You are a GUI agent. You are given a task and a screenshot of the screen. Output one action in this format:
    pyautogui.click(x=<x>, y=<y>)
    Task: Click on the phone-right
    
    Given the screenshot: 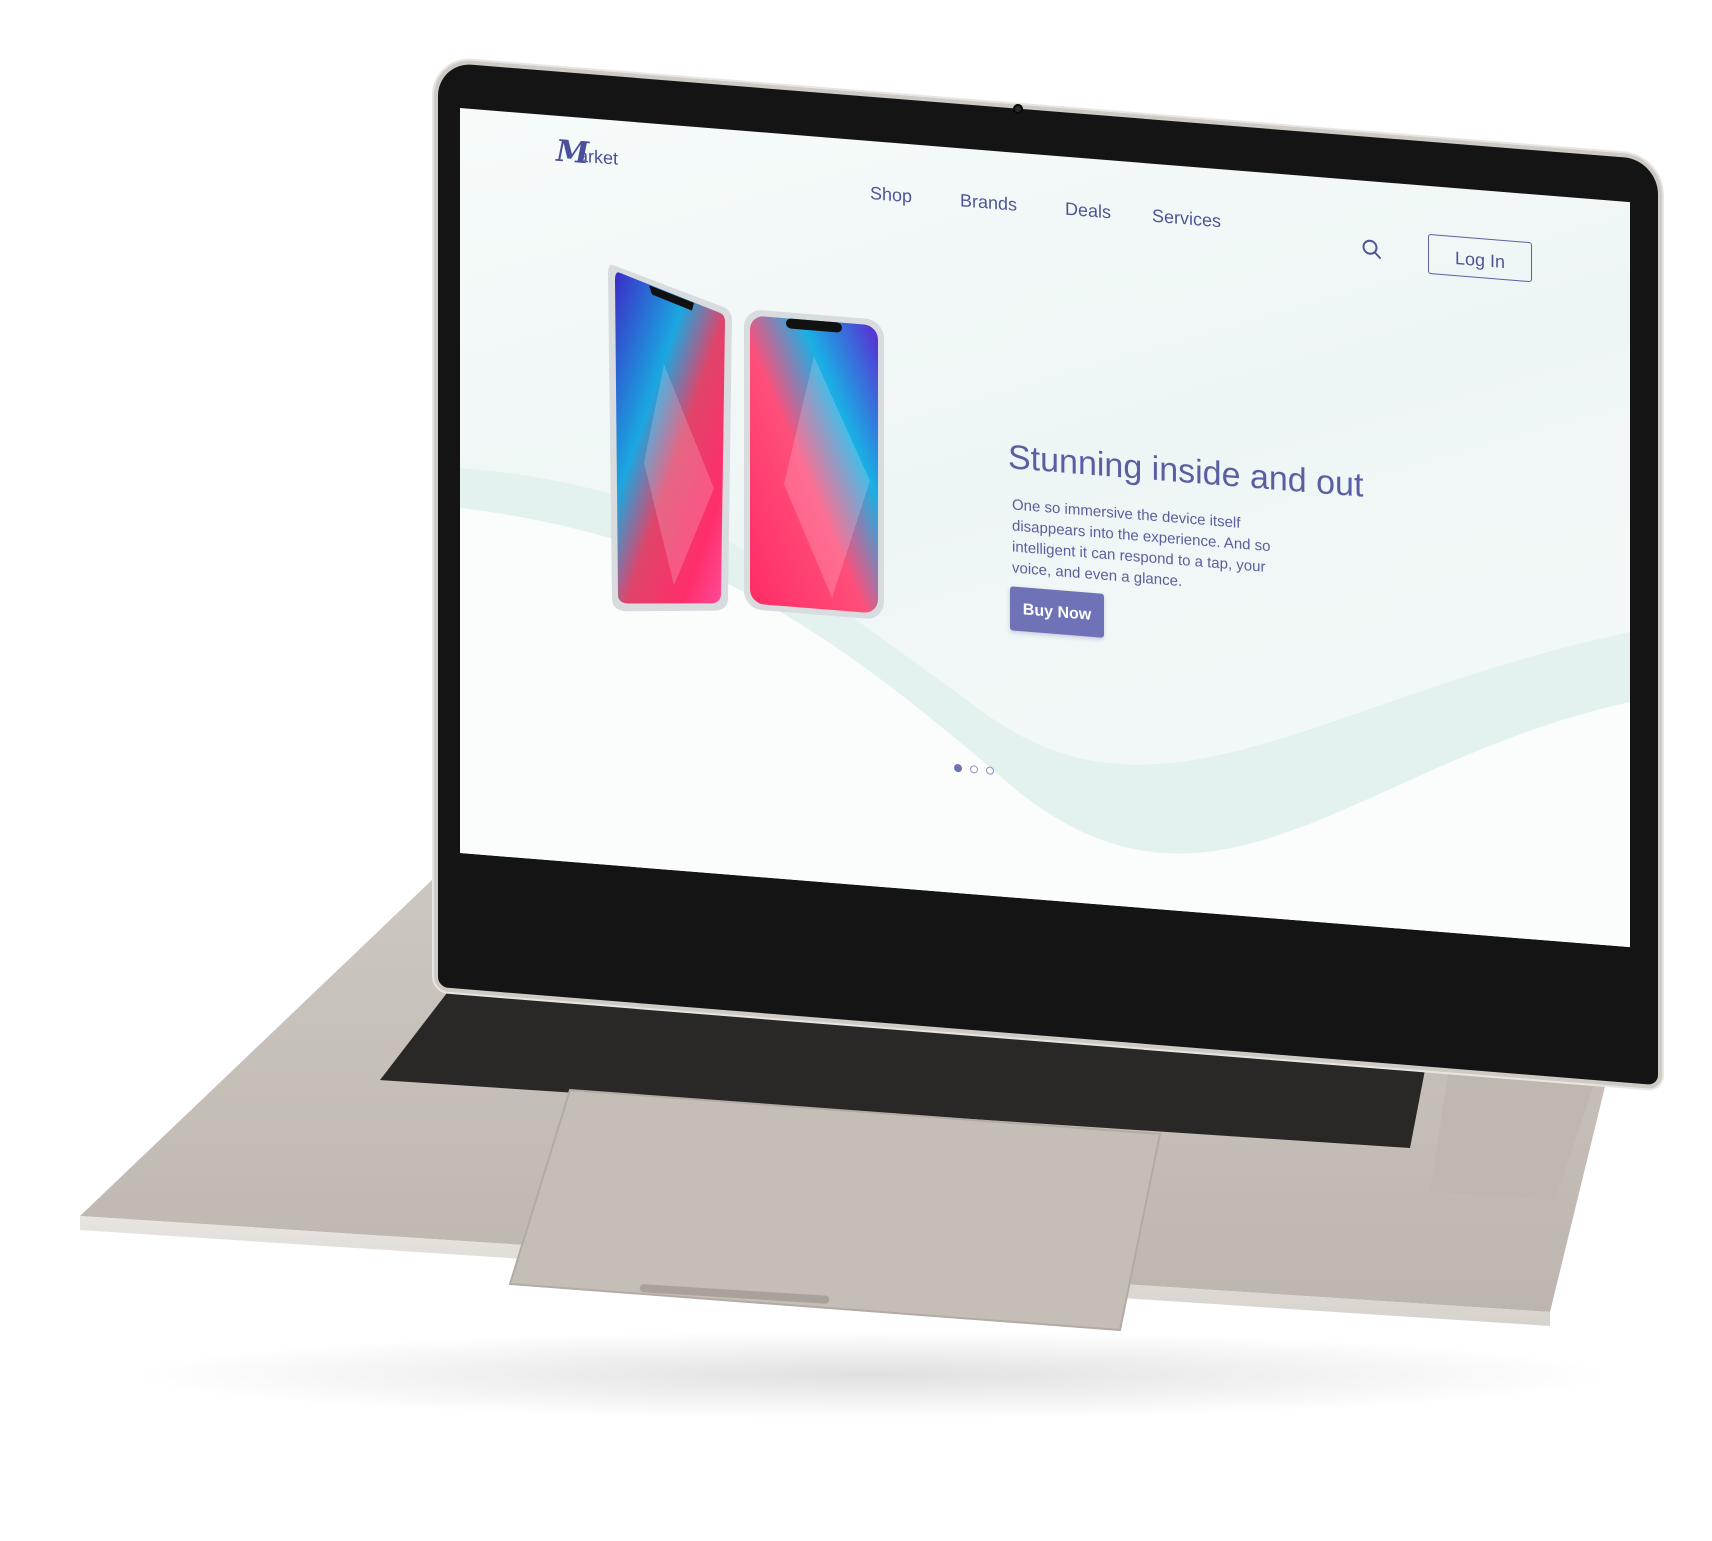 What is the action you would take?
    pyautogui.click(x=814, y=464)
    